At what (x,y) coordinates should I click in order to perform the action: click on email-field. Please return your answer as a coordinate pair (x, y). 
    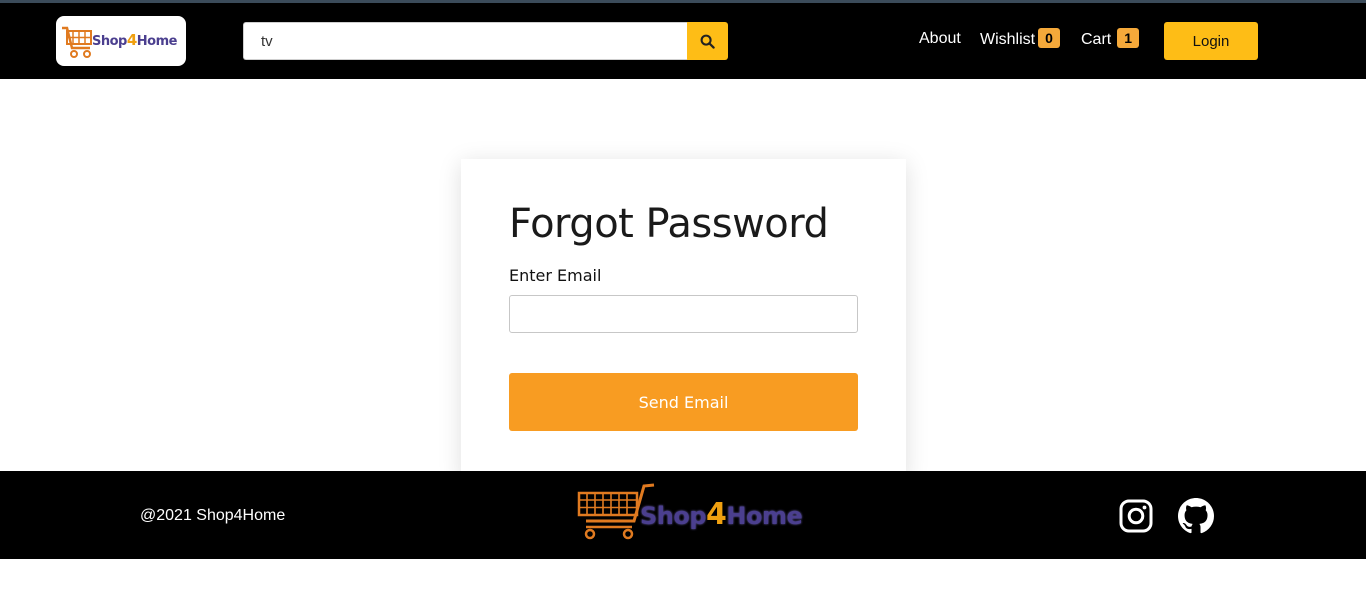
    Looking at the image, I should click on (683, 314).